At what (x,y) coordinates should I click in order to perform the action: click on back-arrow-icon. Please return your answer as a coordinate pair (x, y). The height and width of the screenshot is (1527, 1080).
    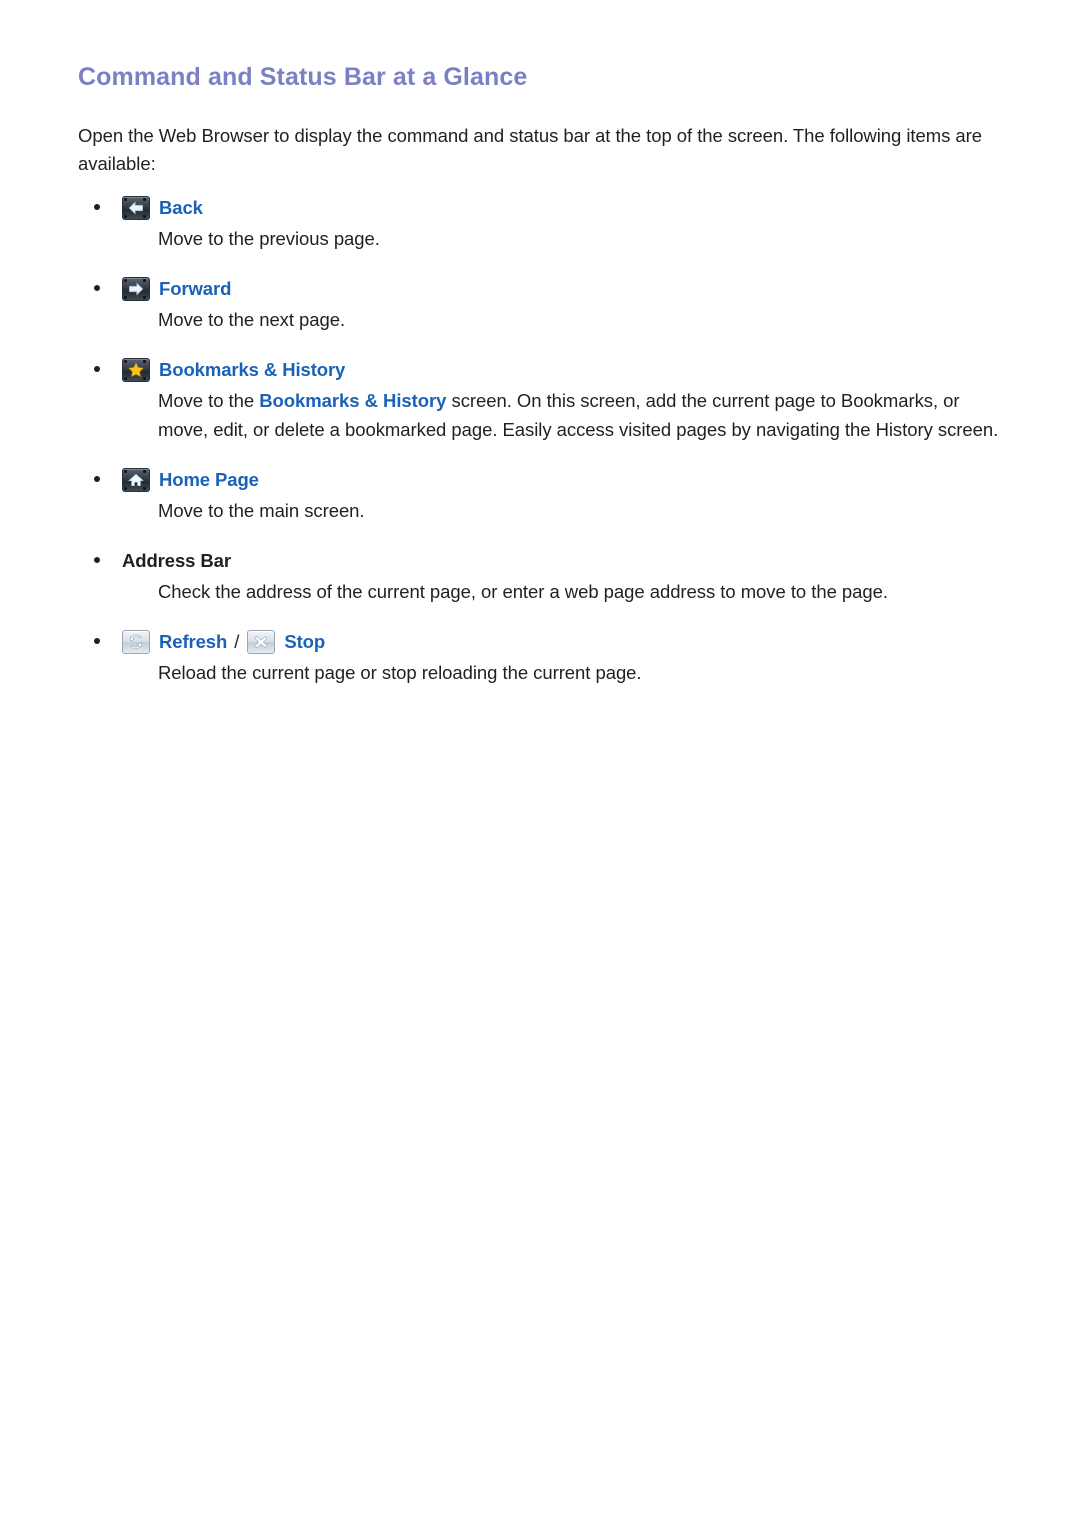
    Looking at the image, I should click on (136, 208).